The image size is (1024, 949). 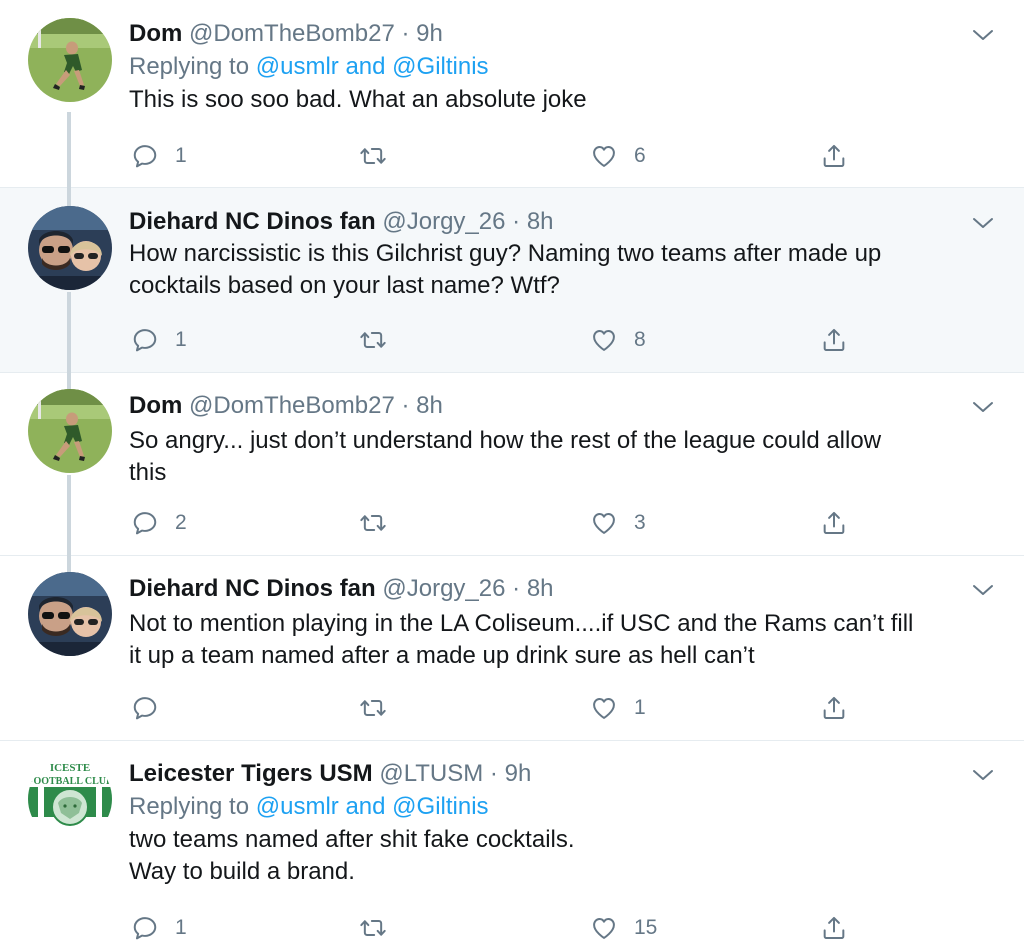 I want to click on reply-button: 2, so click(x=159, y=523).